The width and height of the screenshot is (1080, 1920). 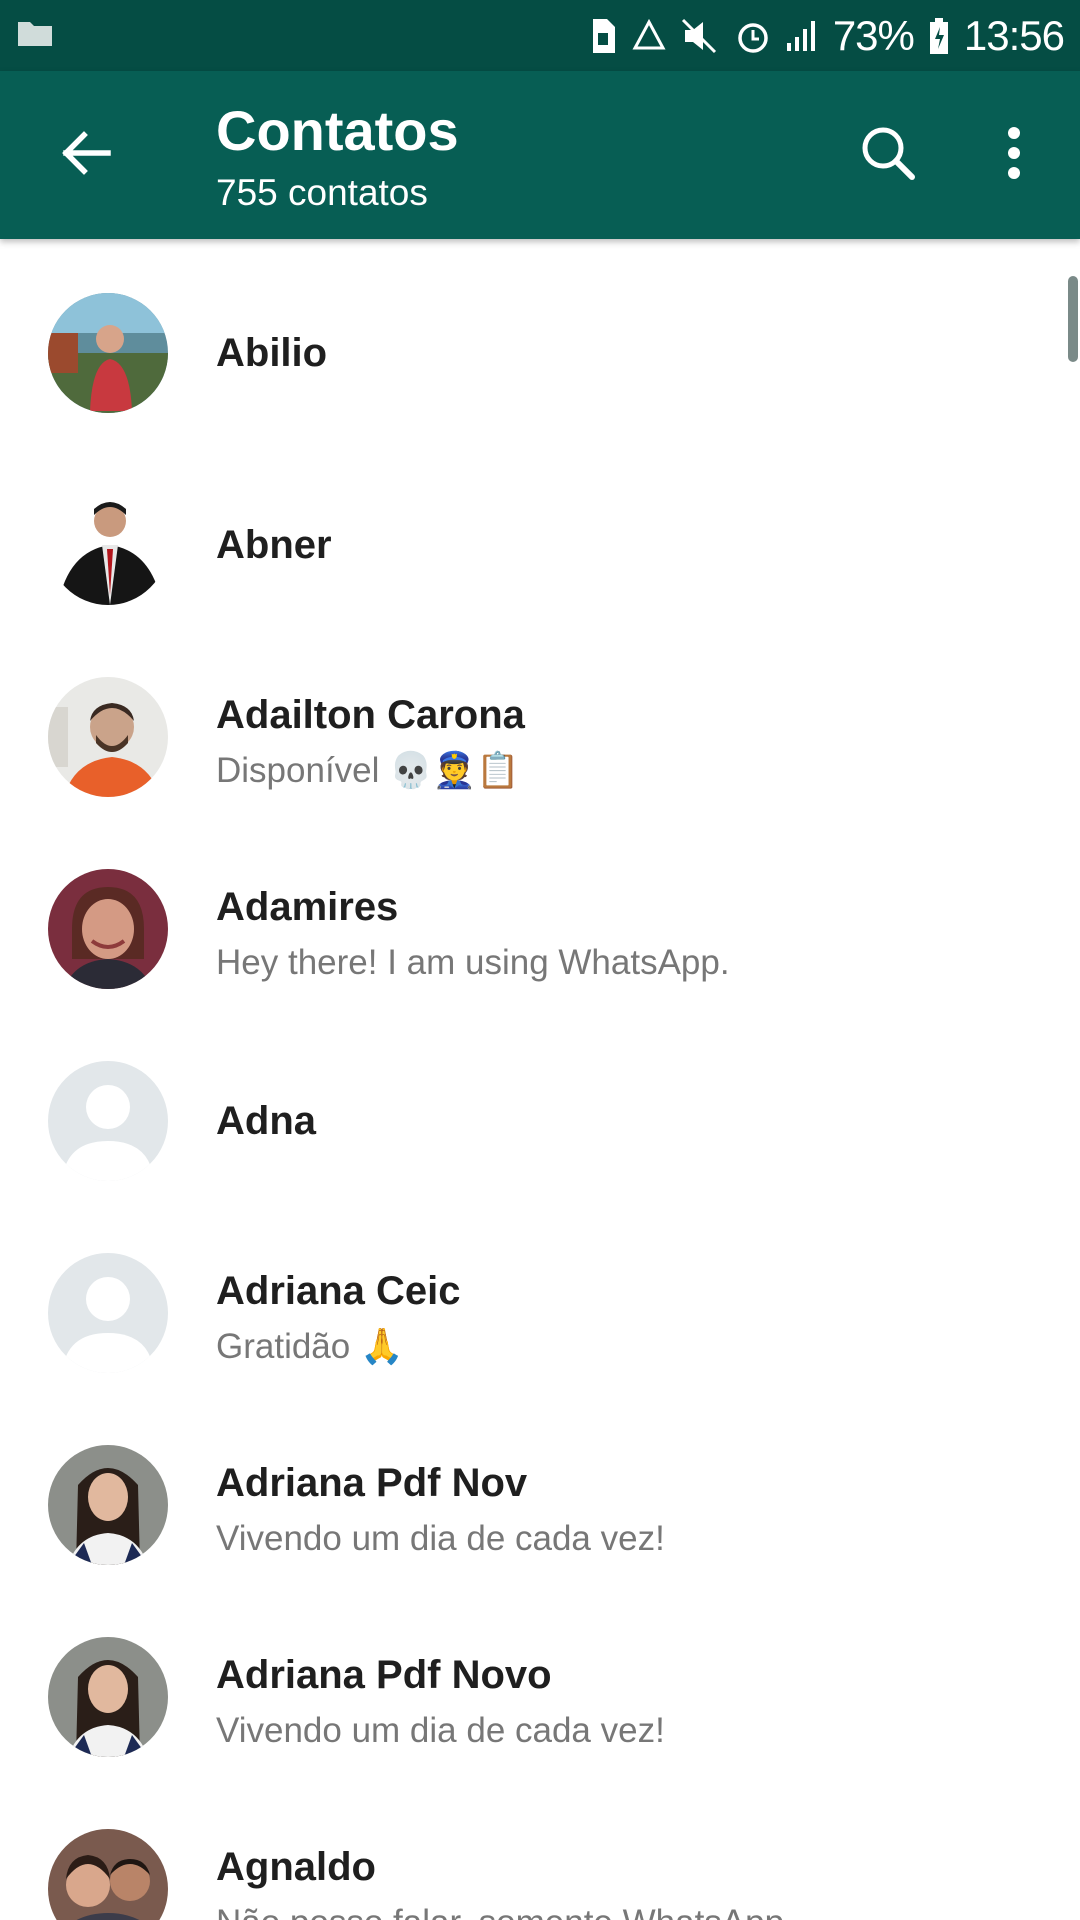 What do you see at coordinates (540, 1295) in the screenshot?
I see `contact-row: Adriana Ceic Gratidão 🙏` at bounding box center [540, 1295].